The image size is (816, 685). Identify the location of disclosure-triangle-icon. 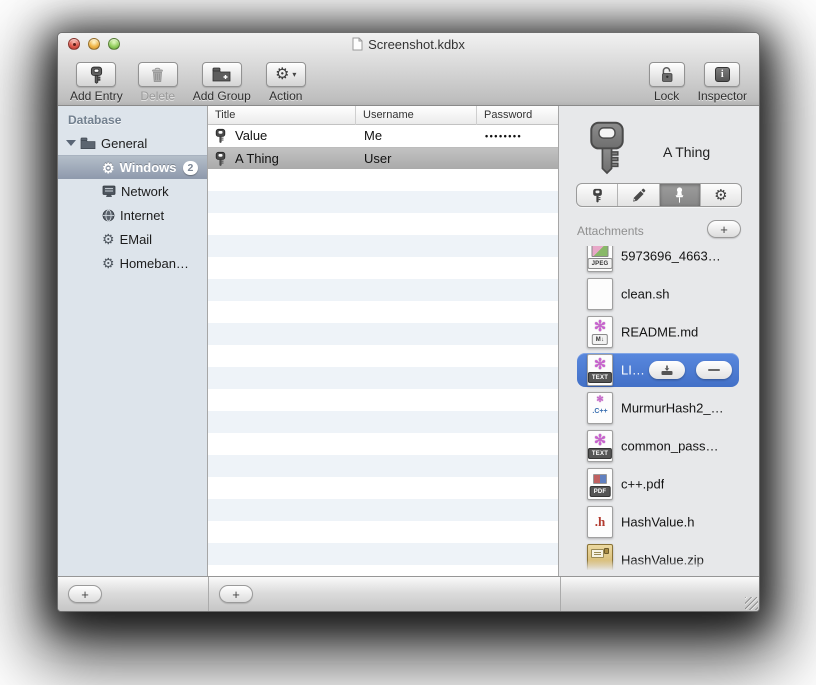
(71, 143).